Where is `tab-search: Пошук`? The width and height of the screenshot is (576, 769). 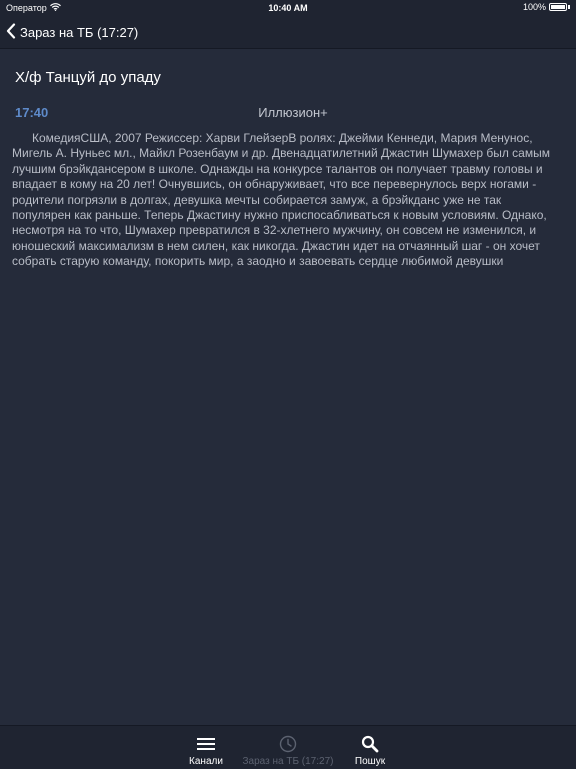 tab-search: Пошук is located at coordinates (370, 747).